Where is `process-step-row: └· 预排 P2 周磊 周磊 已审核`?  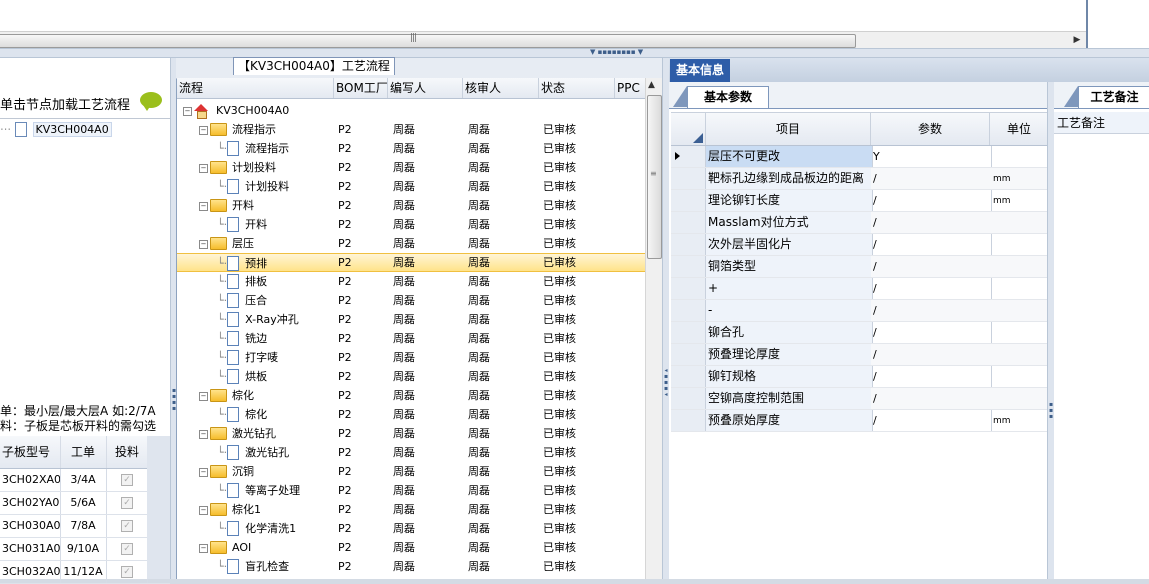 process-step-row: └· 预排 P2 周磊 周磊 已审核 is located at coordinates (411, 262).